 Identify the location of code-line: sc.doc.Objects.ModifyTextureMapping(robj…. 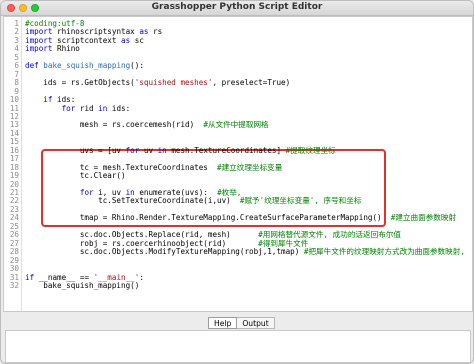
(245, 252).